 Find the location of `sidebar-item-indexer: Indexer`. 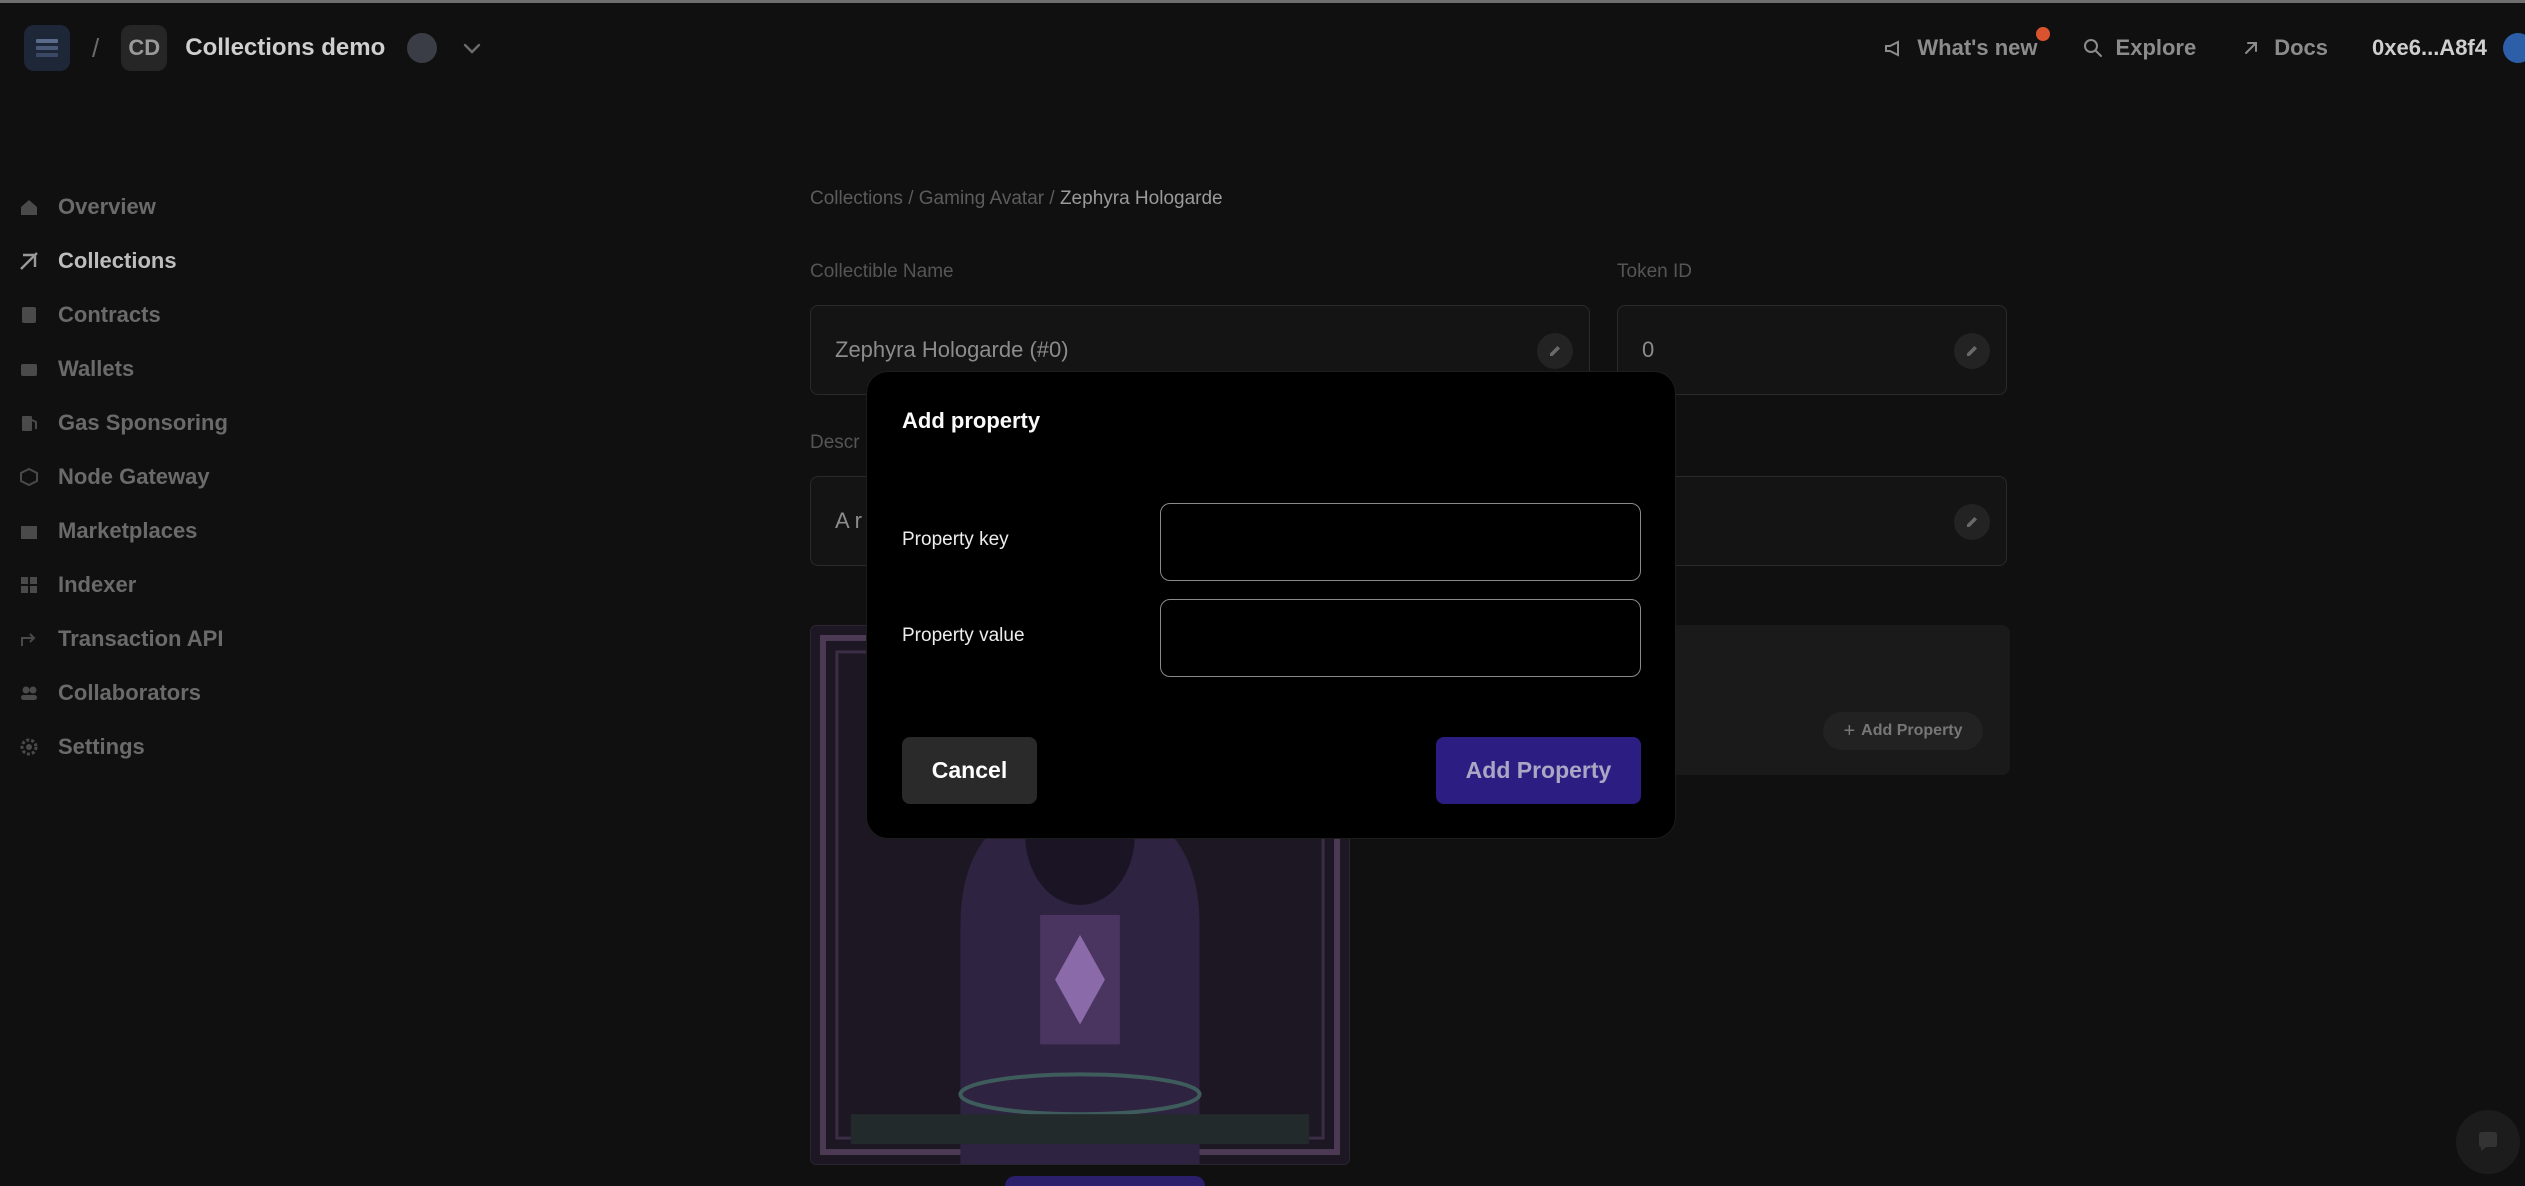

sidebar-item-indexer: Indexer is located at coordinates (130, 585).